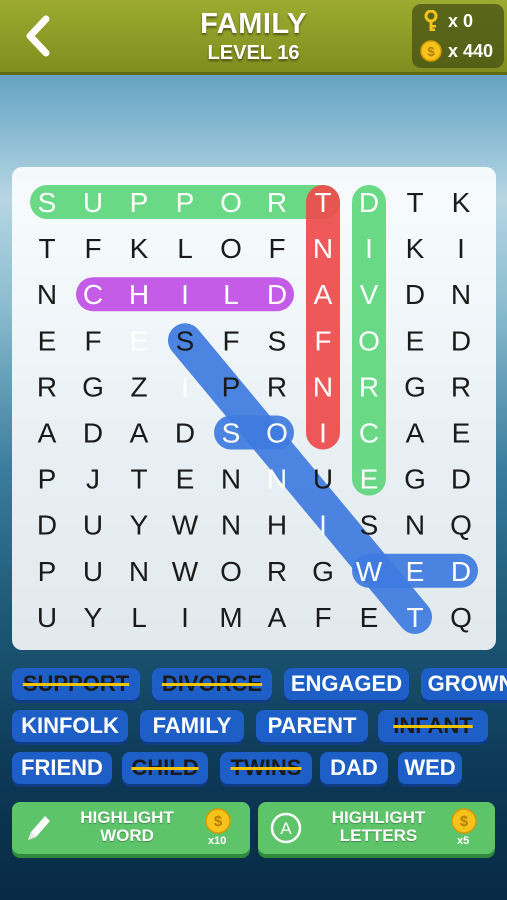 The width and height of the screenshot is (507, 900). Describe the element at coordinates (212, 684) in the screenshot. I see `word-chip-divorce: DIVORCE` at that location.